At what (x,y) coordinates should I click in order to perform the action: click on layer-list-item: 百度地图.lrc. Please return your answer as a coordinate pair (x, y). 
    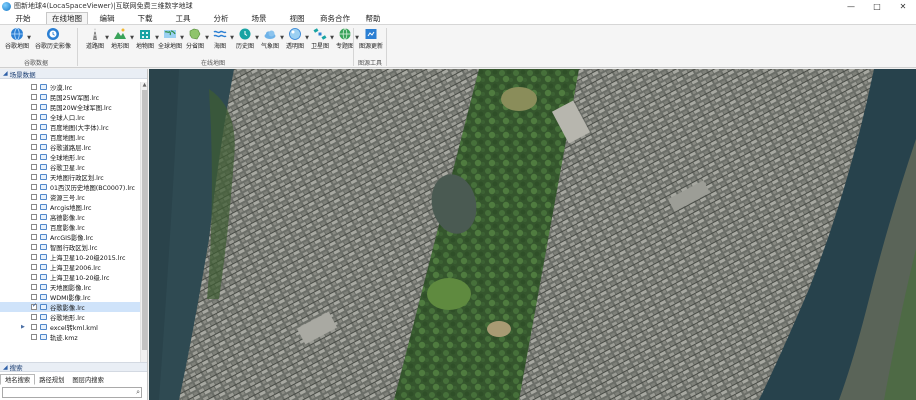
    Looking at the image, I should click on (70, 137).